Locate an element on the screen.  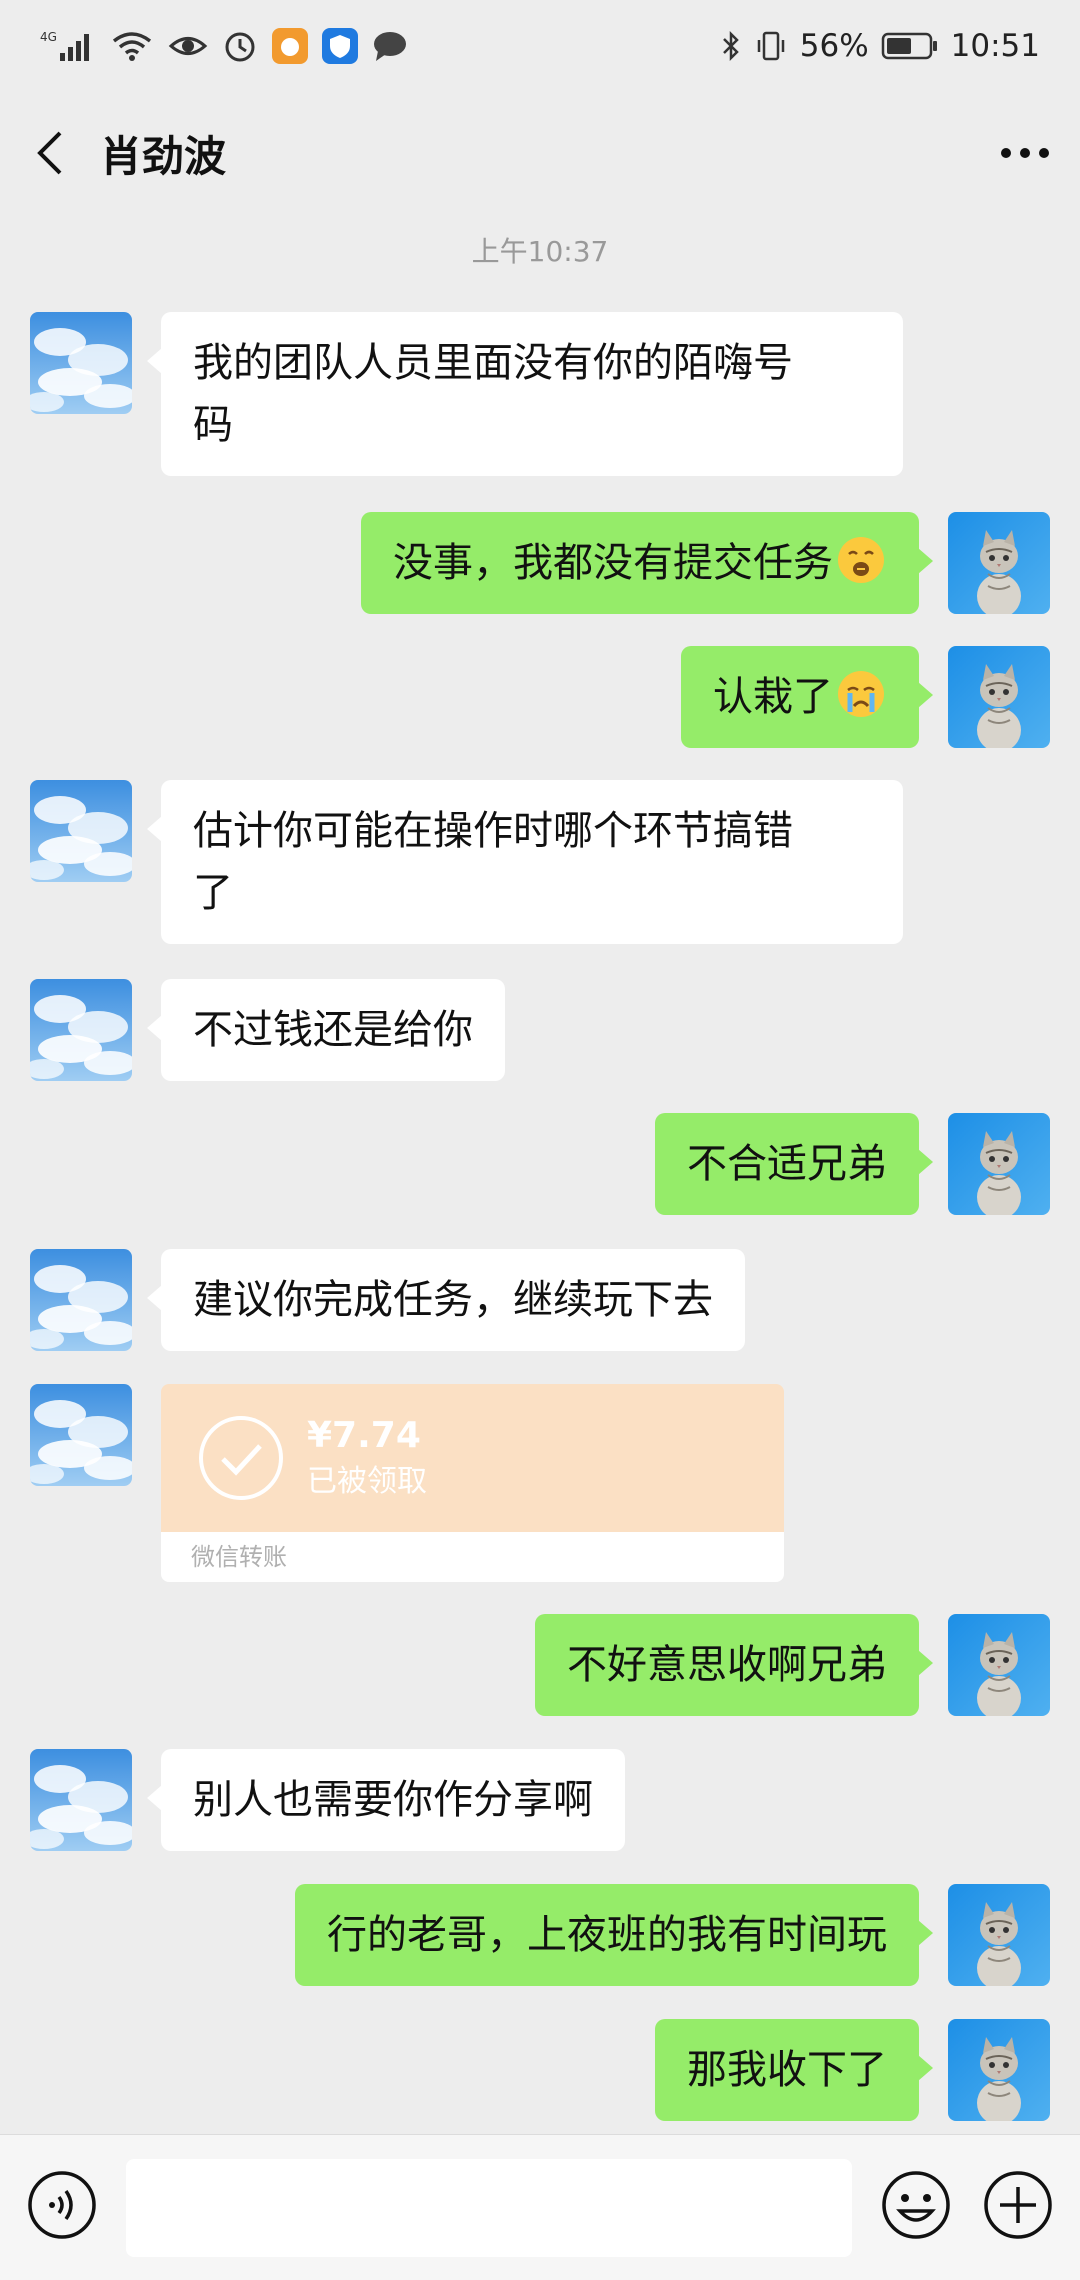
incoming-message: 不过钱还是给你 is located at coordinates (326, 1030).